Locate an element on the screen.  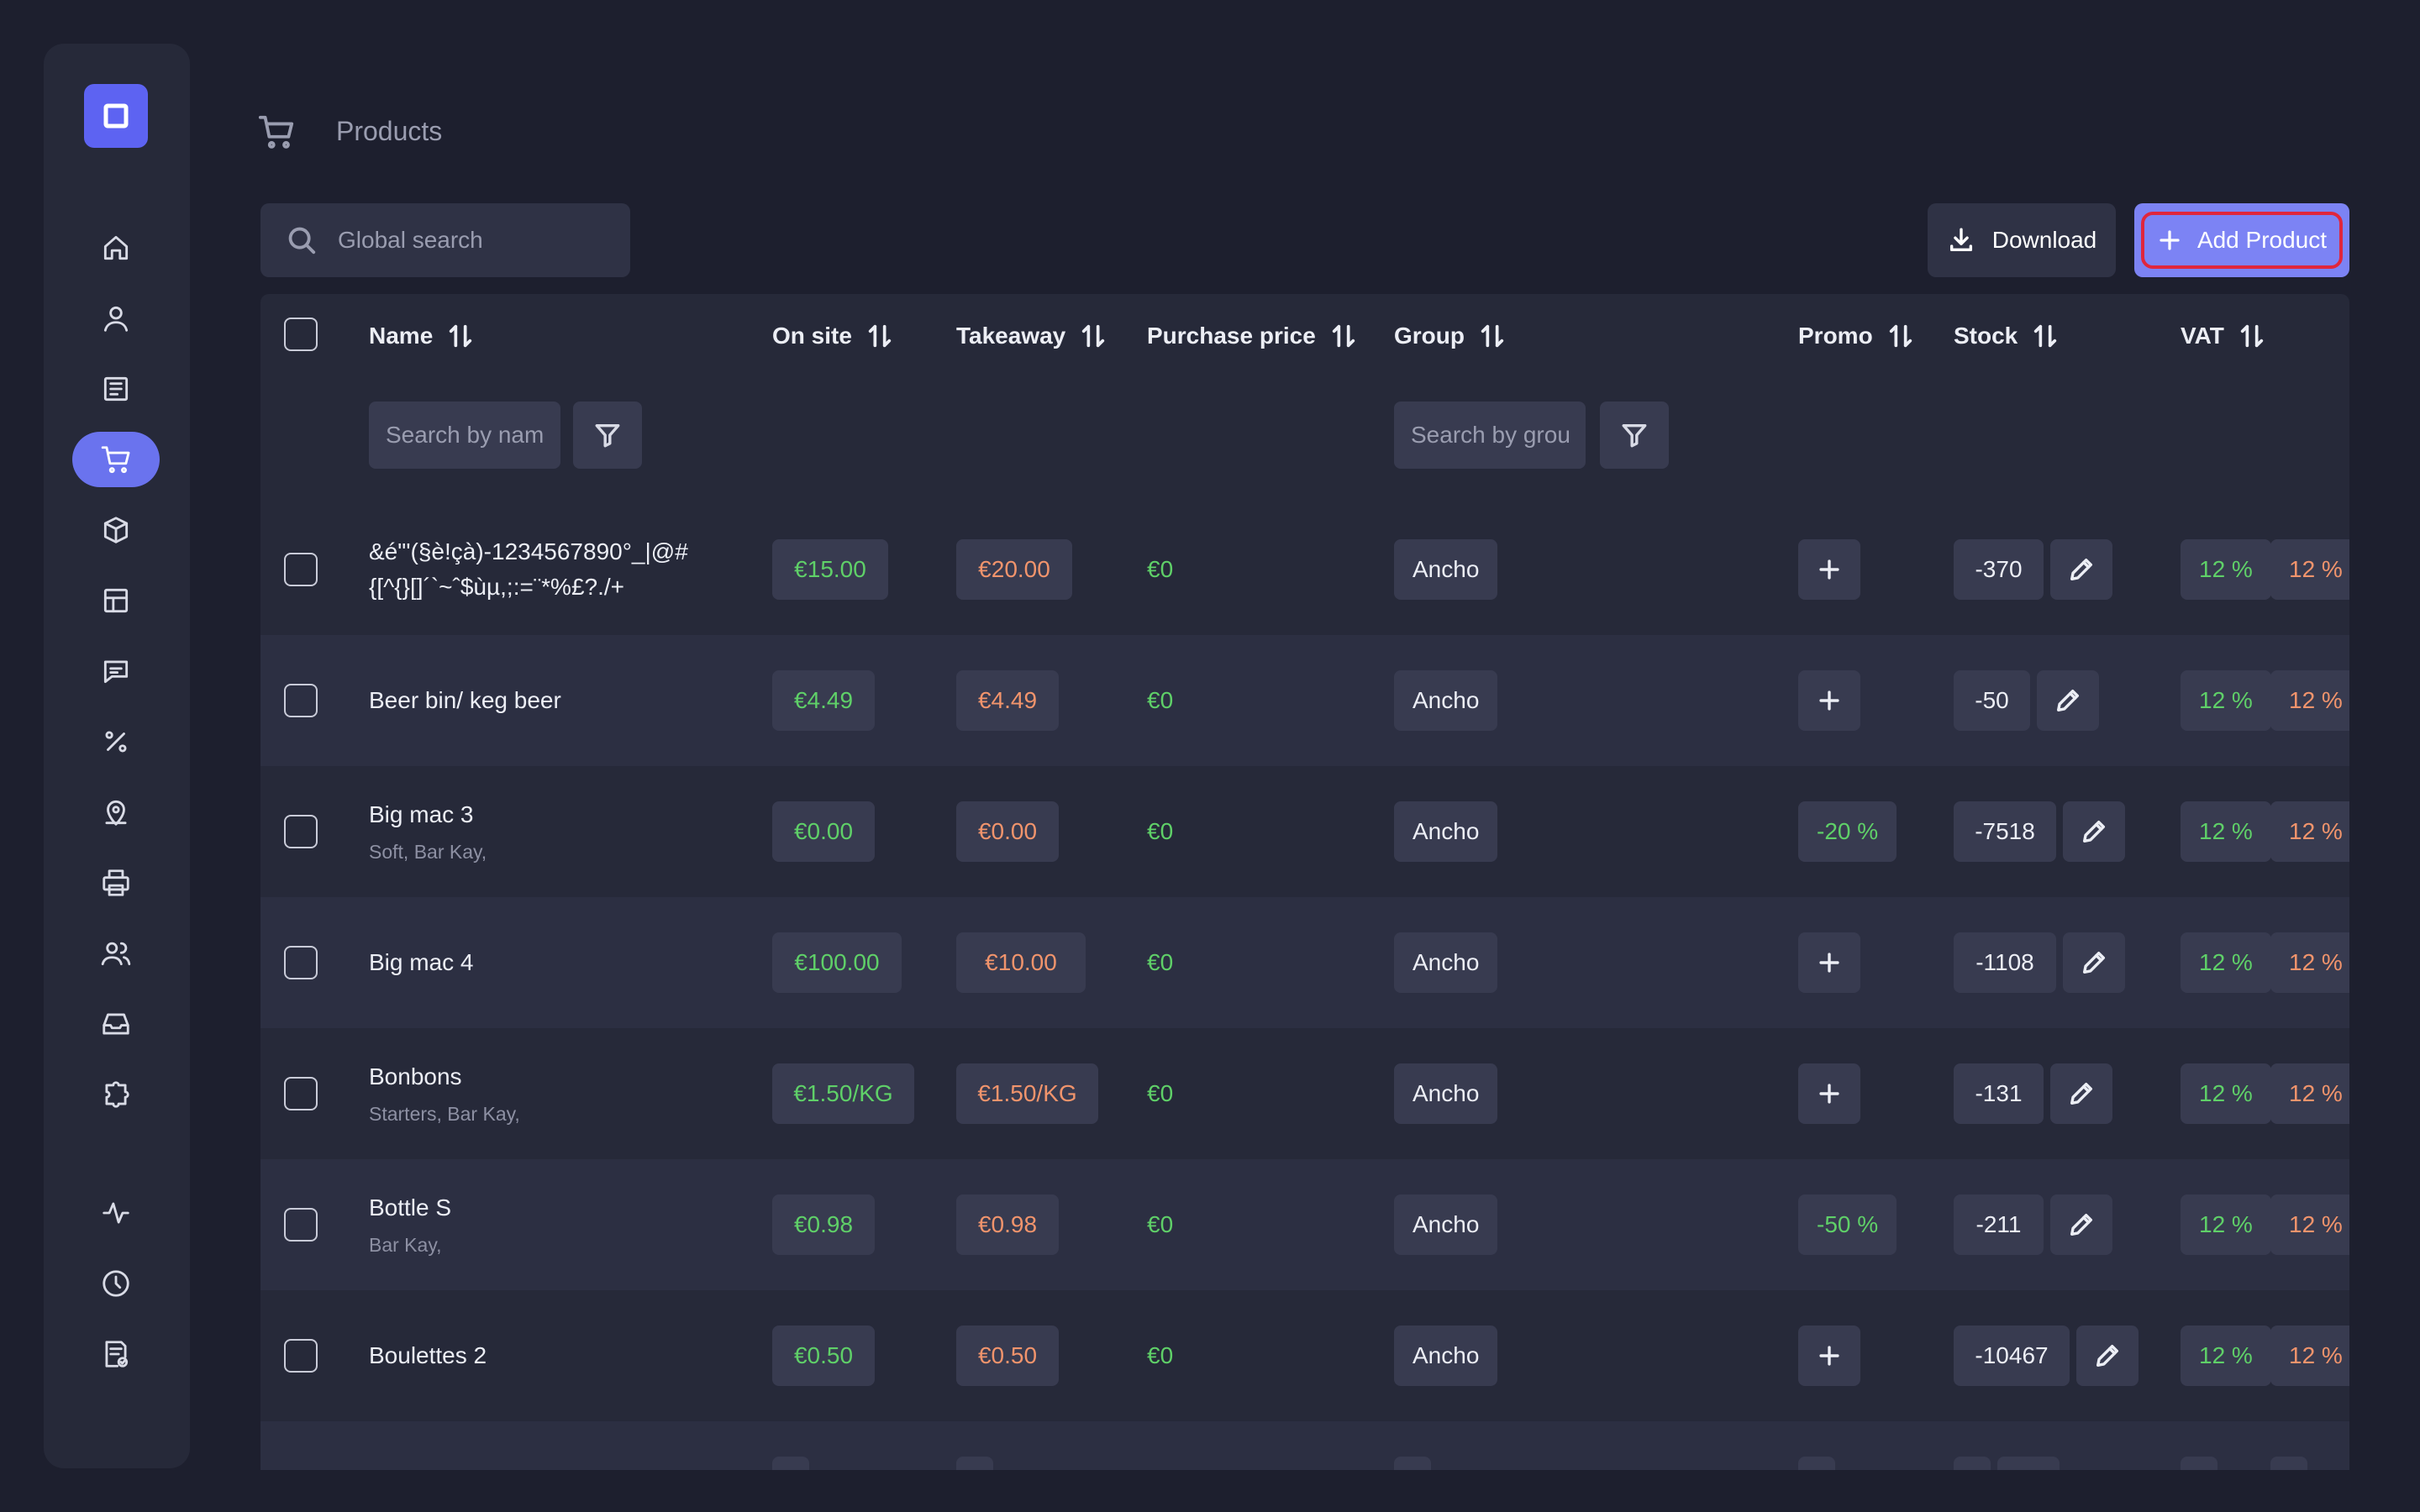
sidebar-item-table is located at coordinates (116, 600).